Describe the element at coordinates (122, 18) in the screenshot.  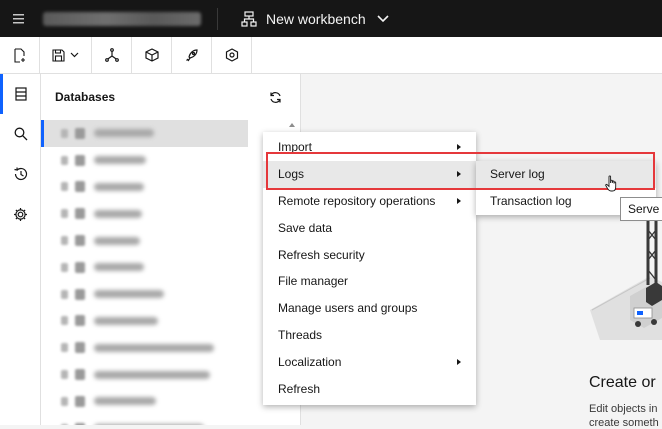
I see `connection-name-redacted` at that location.